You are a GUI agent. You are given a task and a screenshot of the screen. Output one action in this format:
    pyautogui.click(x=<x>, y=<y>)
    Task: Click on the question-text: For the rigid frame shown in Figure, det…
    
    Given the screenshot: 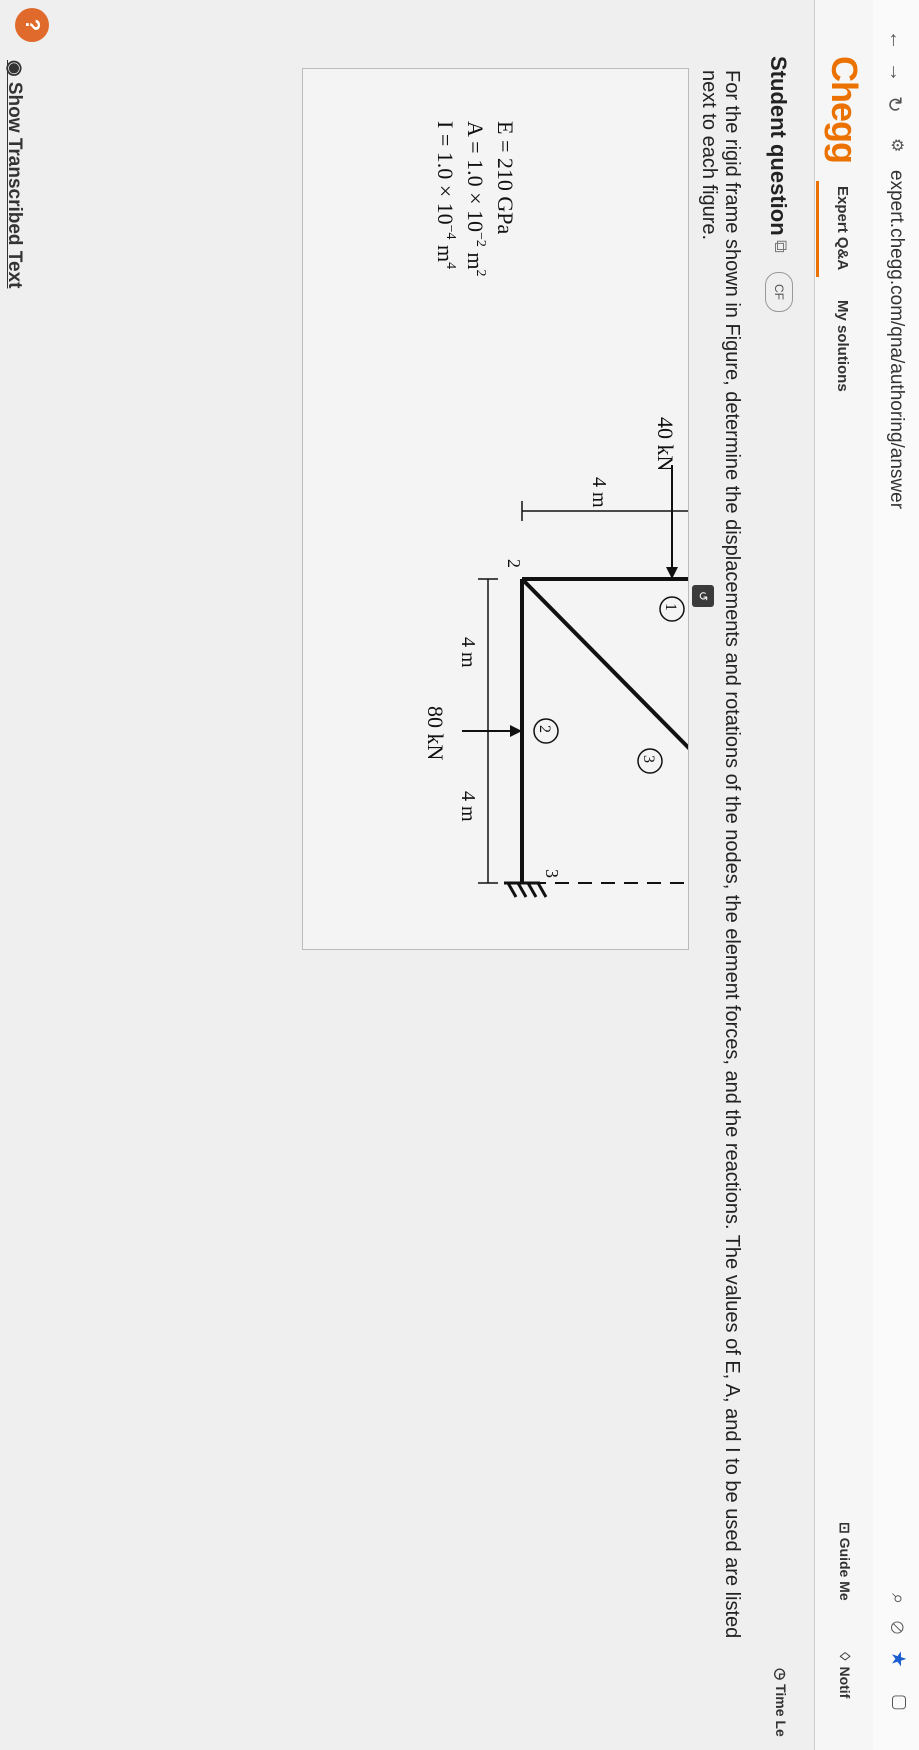 What is the action you would take?
    pyautogui.click(x=720, y=854)
    